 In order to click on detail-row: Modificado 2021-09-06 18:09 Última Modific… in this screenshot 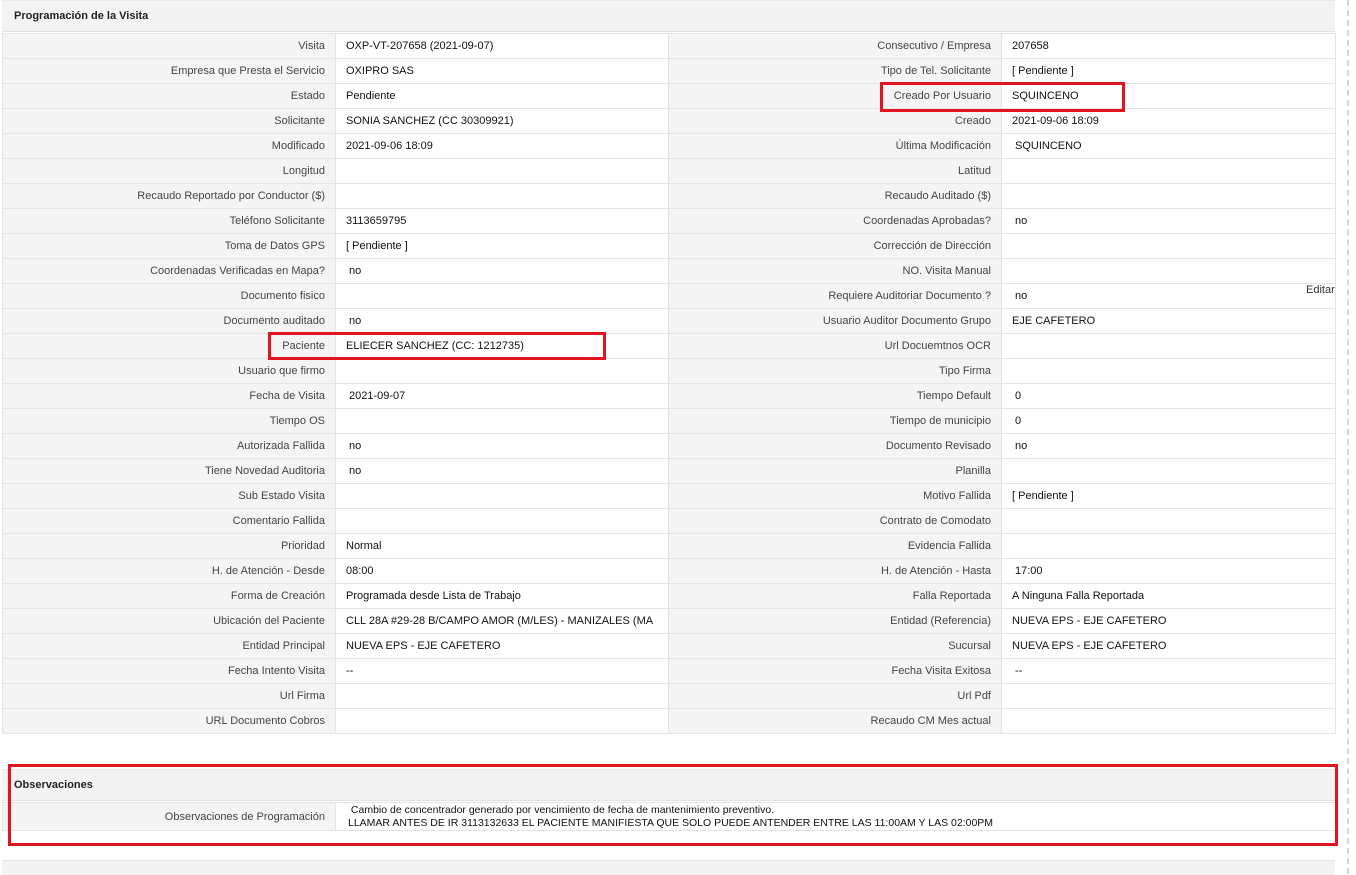, I will do `click(669, 146)`.